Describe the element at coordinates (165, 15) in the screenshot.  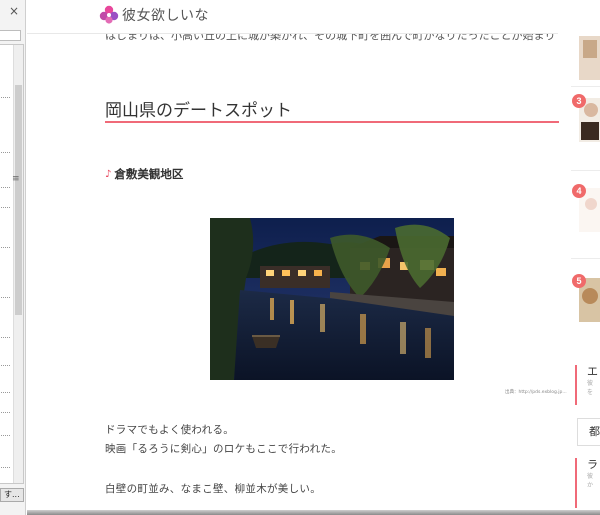
I see `site-name: 彼女欲しいな` at that location.